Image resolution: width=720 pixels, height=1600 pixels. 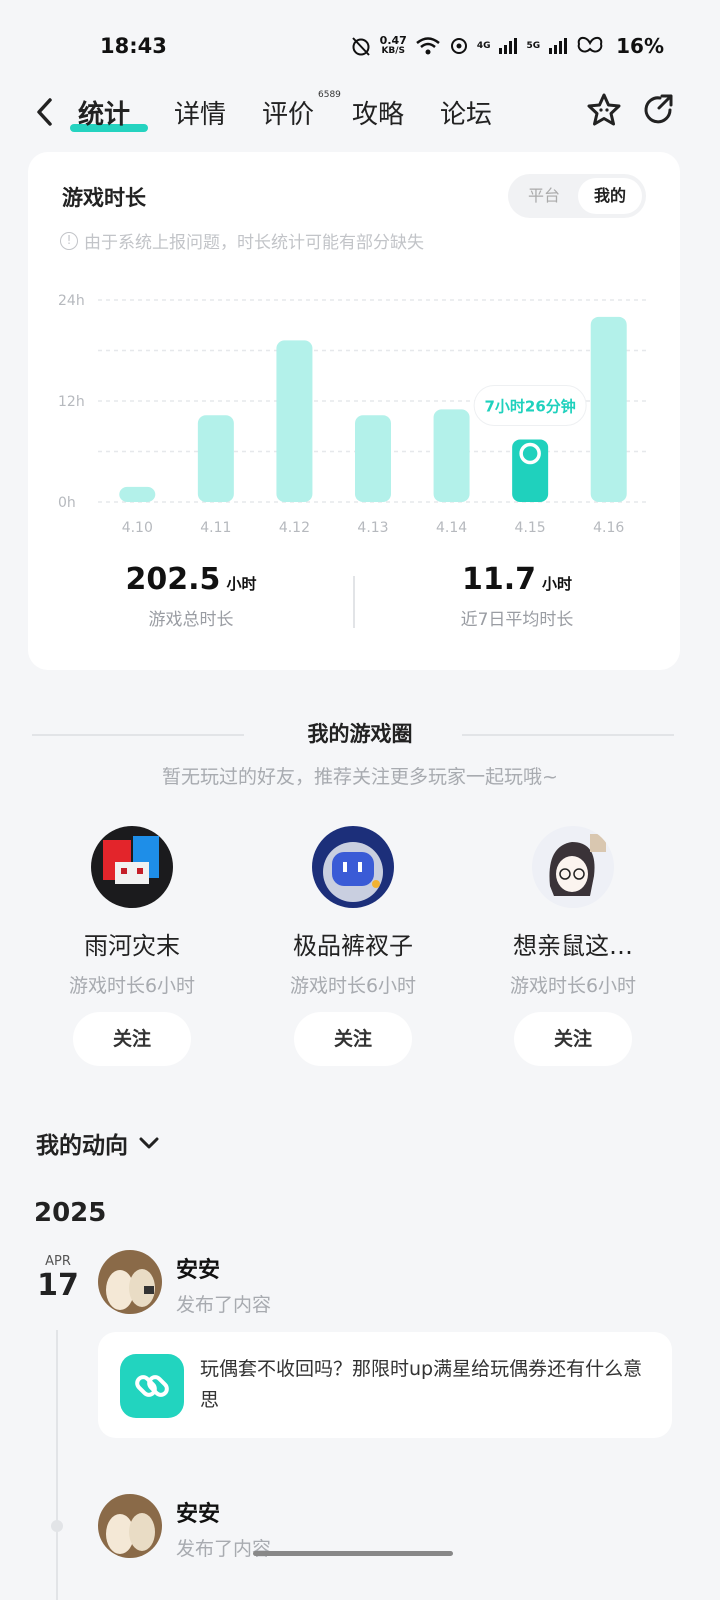 What do you see at coordinates (173, 579) in the screenshot?
I see `stat-total-value: 202.5` at bounding box center [173, 579].